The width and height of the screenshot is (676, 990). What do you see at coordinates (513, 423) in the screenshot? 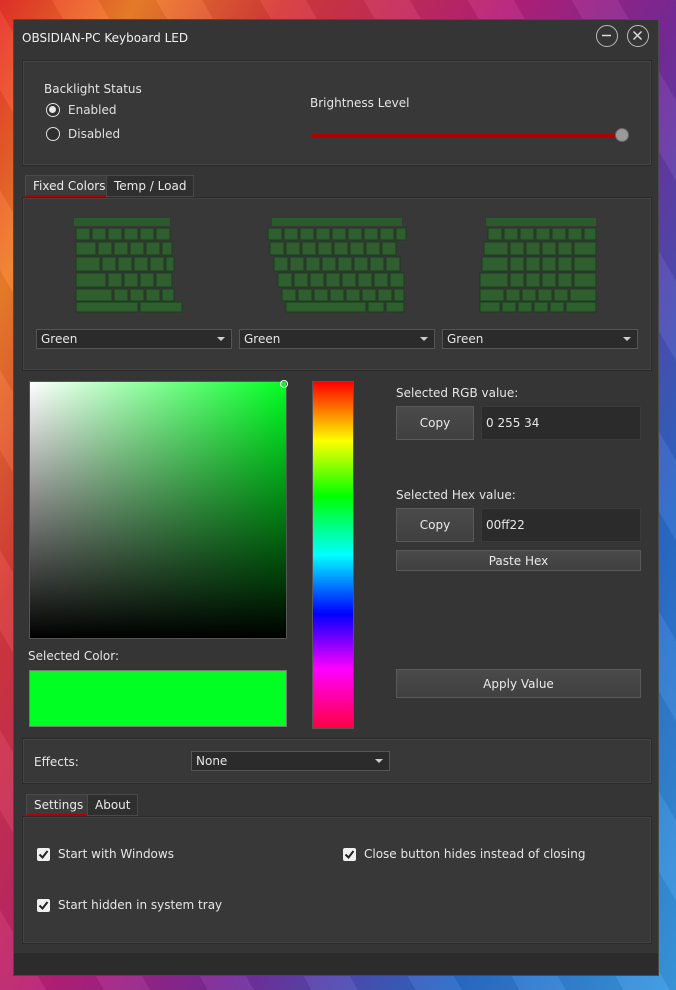
I see `rgb-value-text: 0 255 34` at bounding box center [513, 423].